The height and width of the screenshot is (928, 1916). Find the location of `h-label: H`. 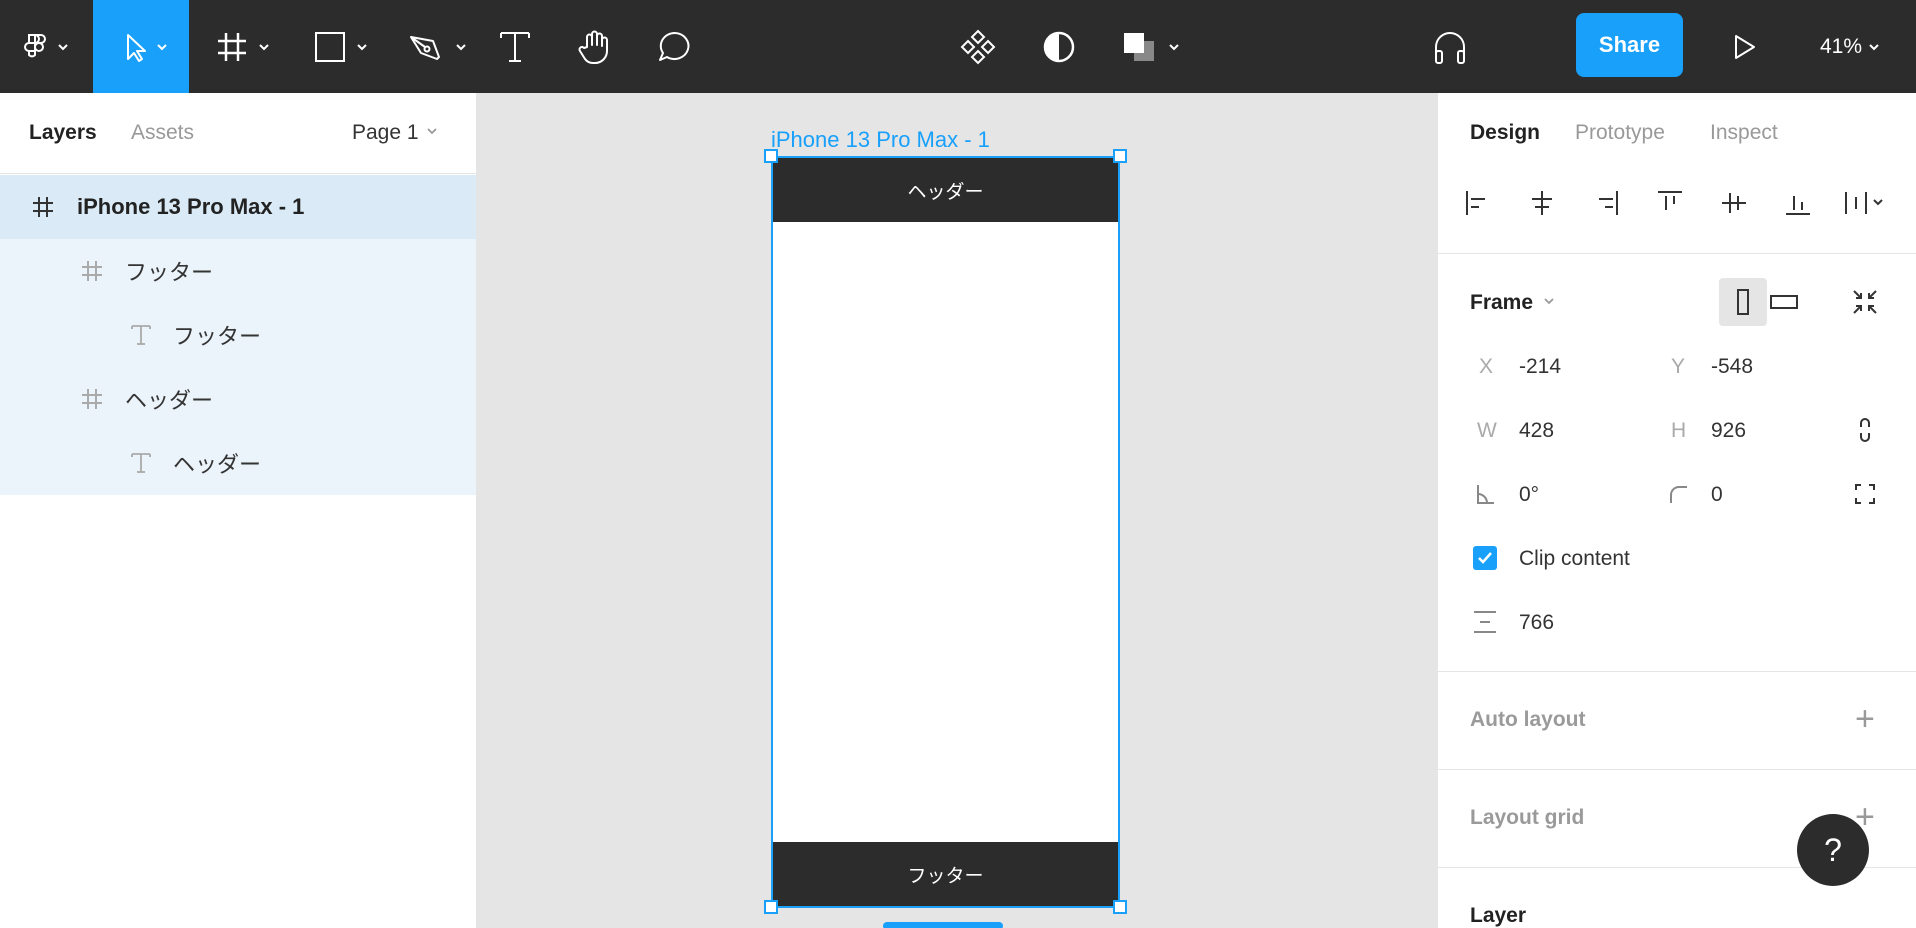

h-label: H is located at coordinates (1679, 430).